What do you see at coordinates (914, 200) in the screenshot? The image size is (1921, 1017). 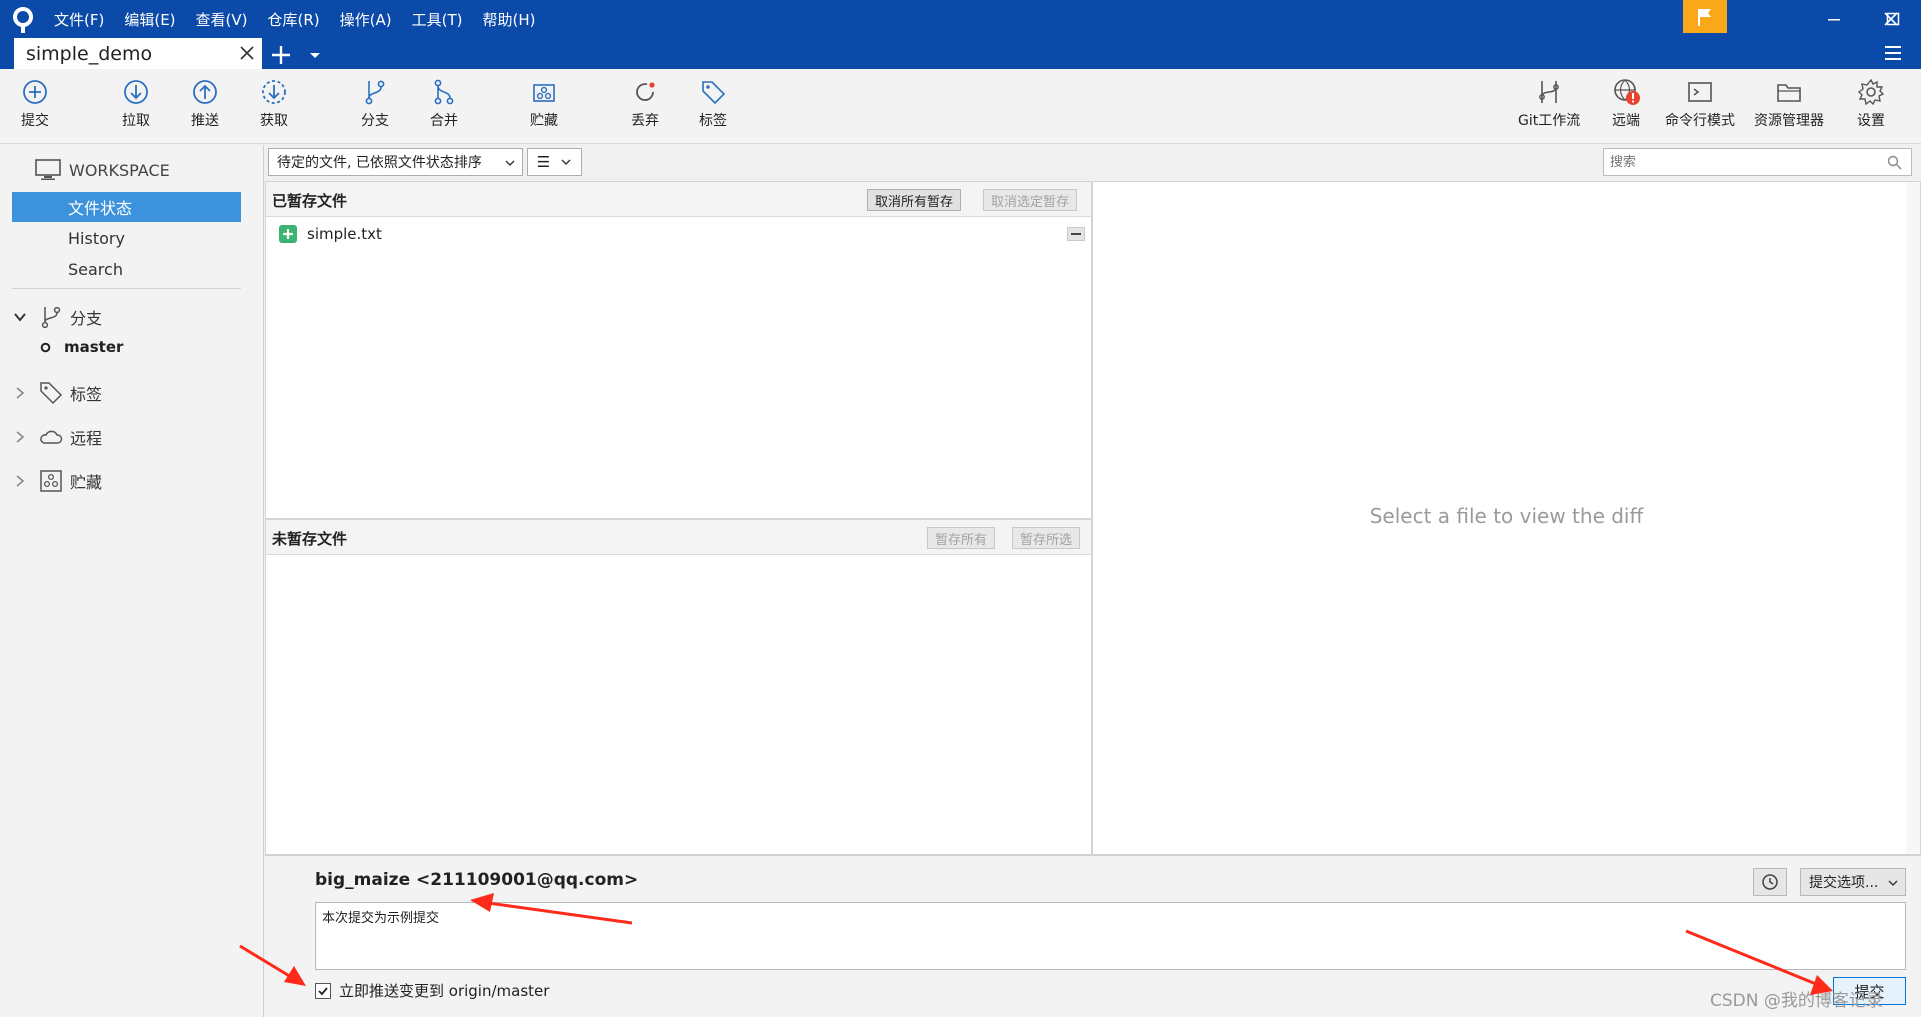 I see `unstage-all-button: 取消所有暂存` at bounding box center [914, 200].